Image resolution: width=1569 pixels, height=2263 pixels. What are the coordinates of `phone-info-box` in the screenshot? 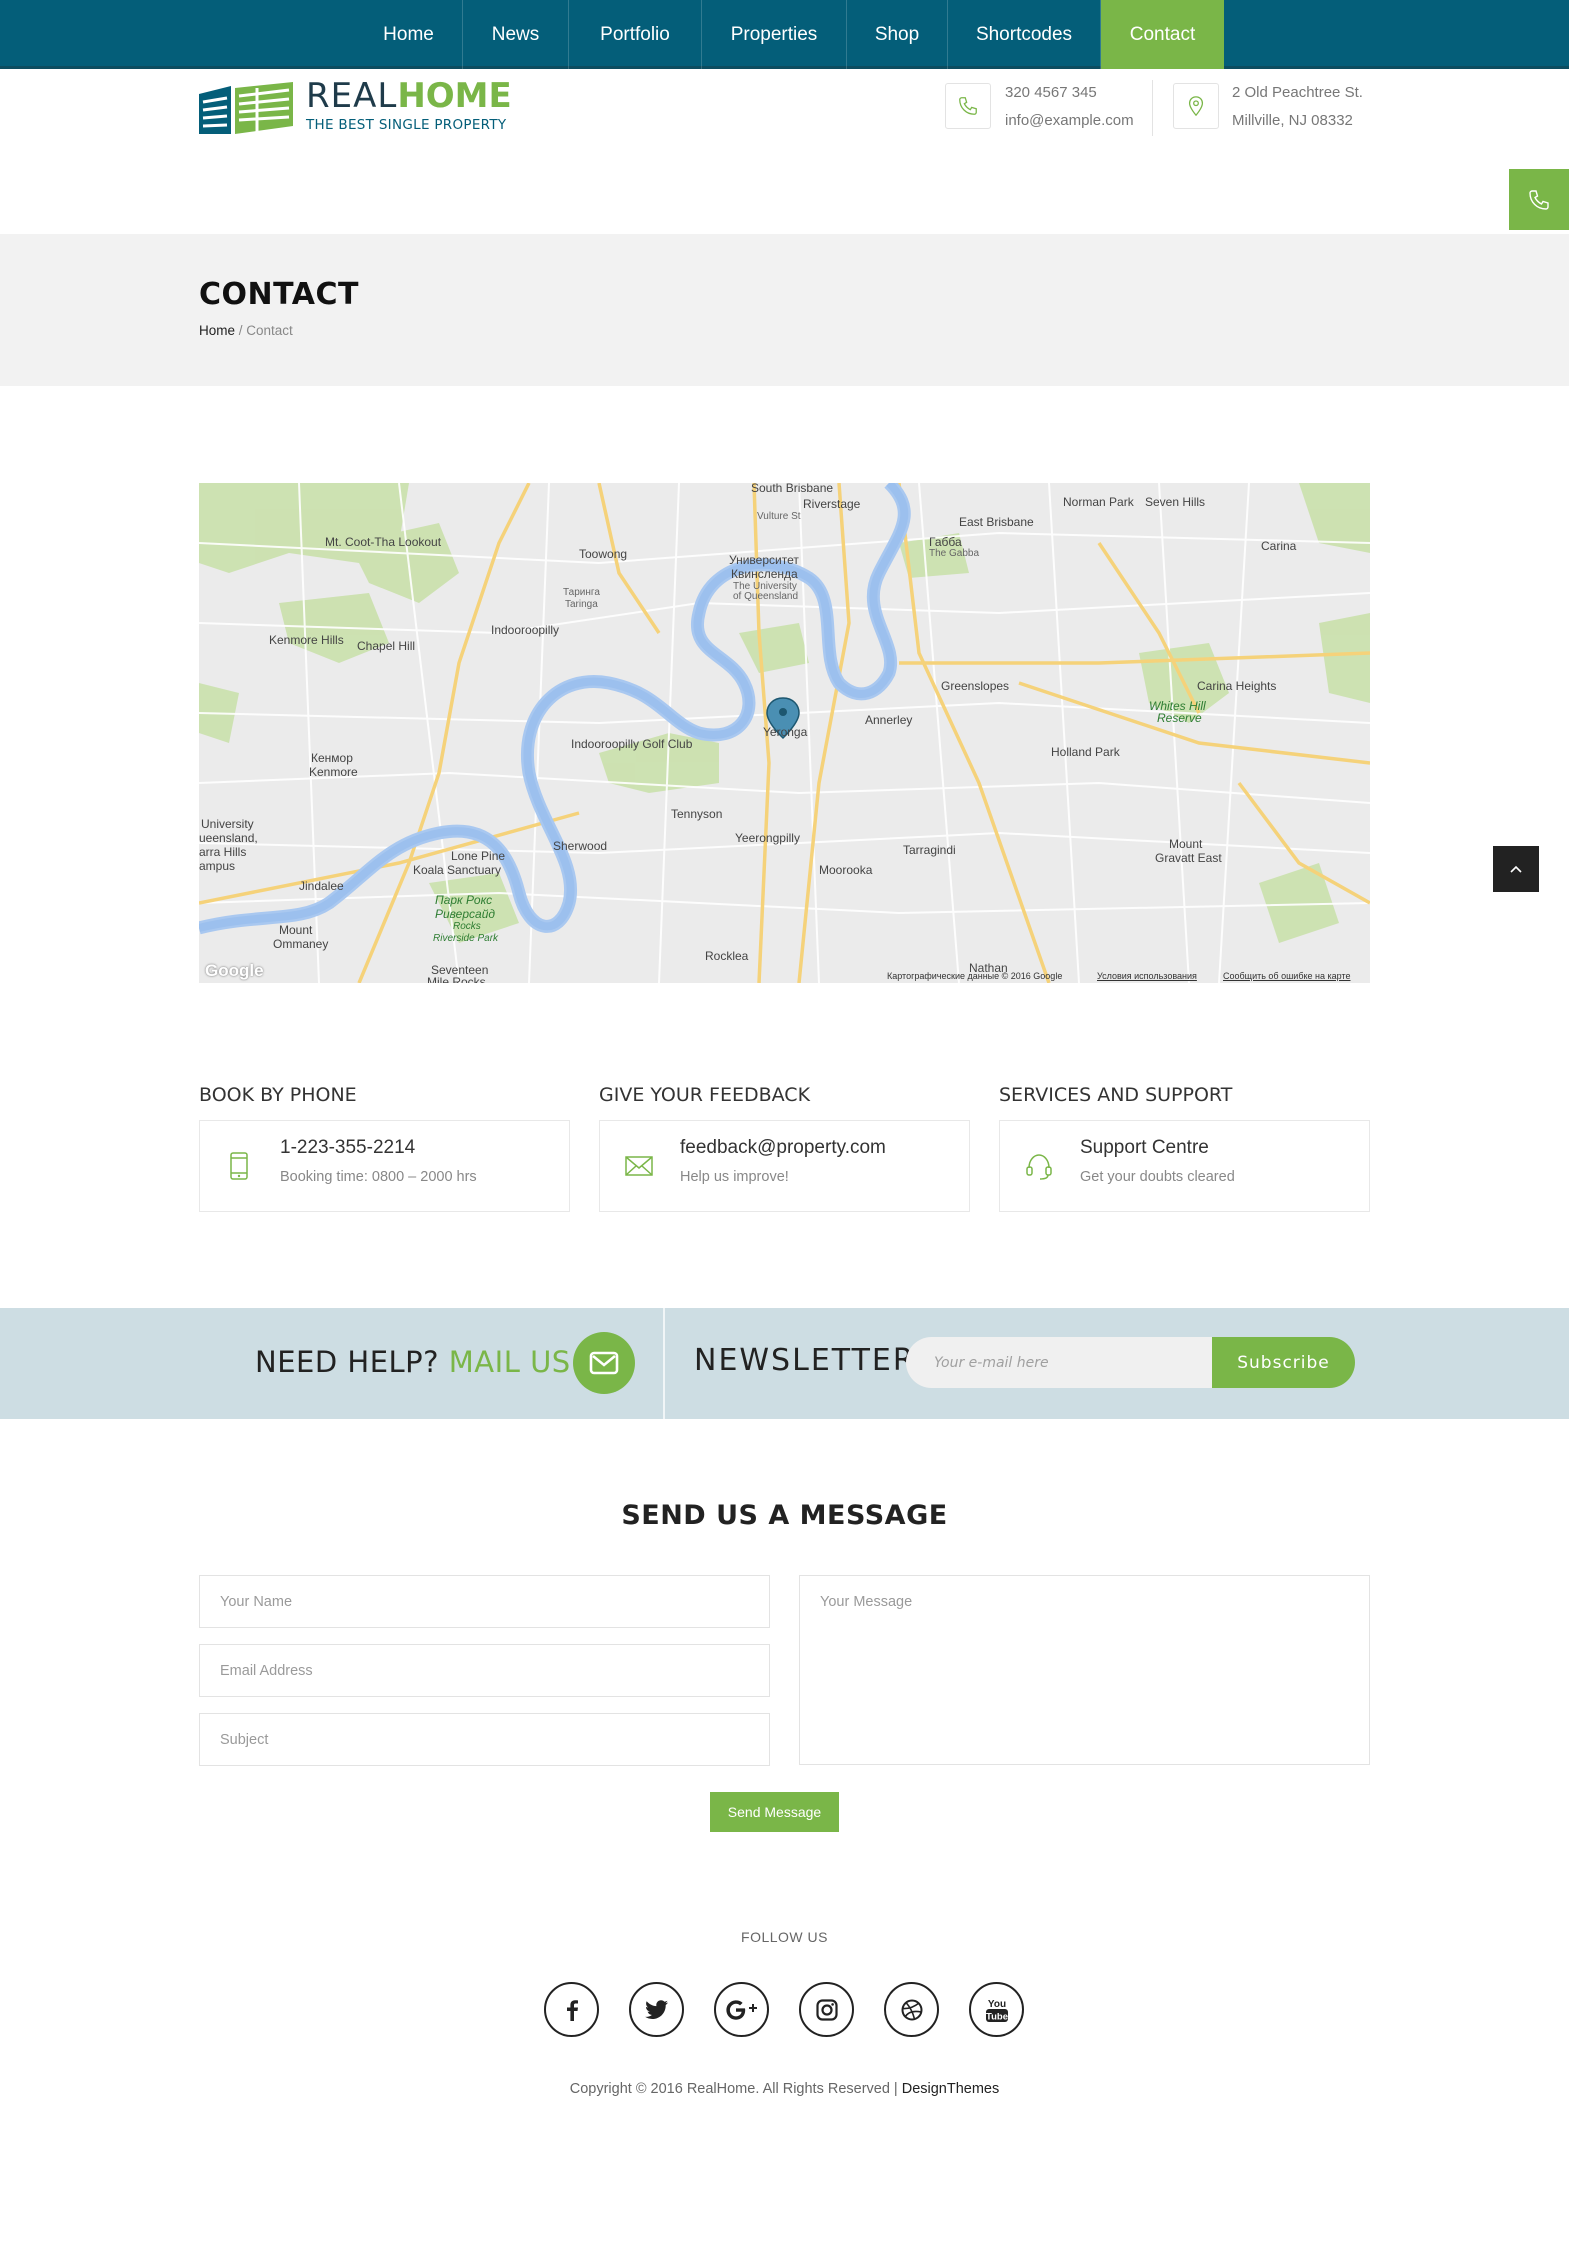 It's located at (968, 106).